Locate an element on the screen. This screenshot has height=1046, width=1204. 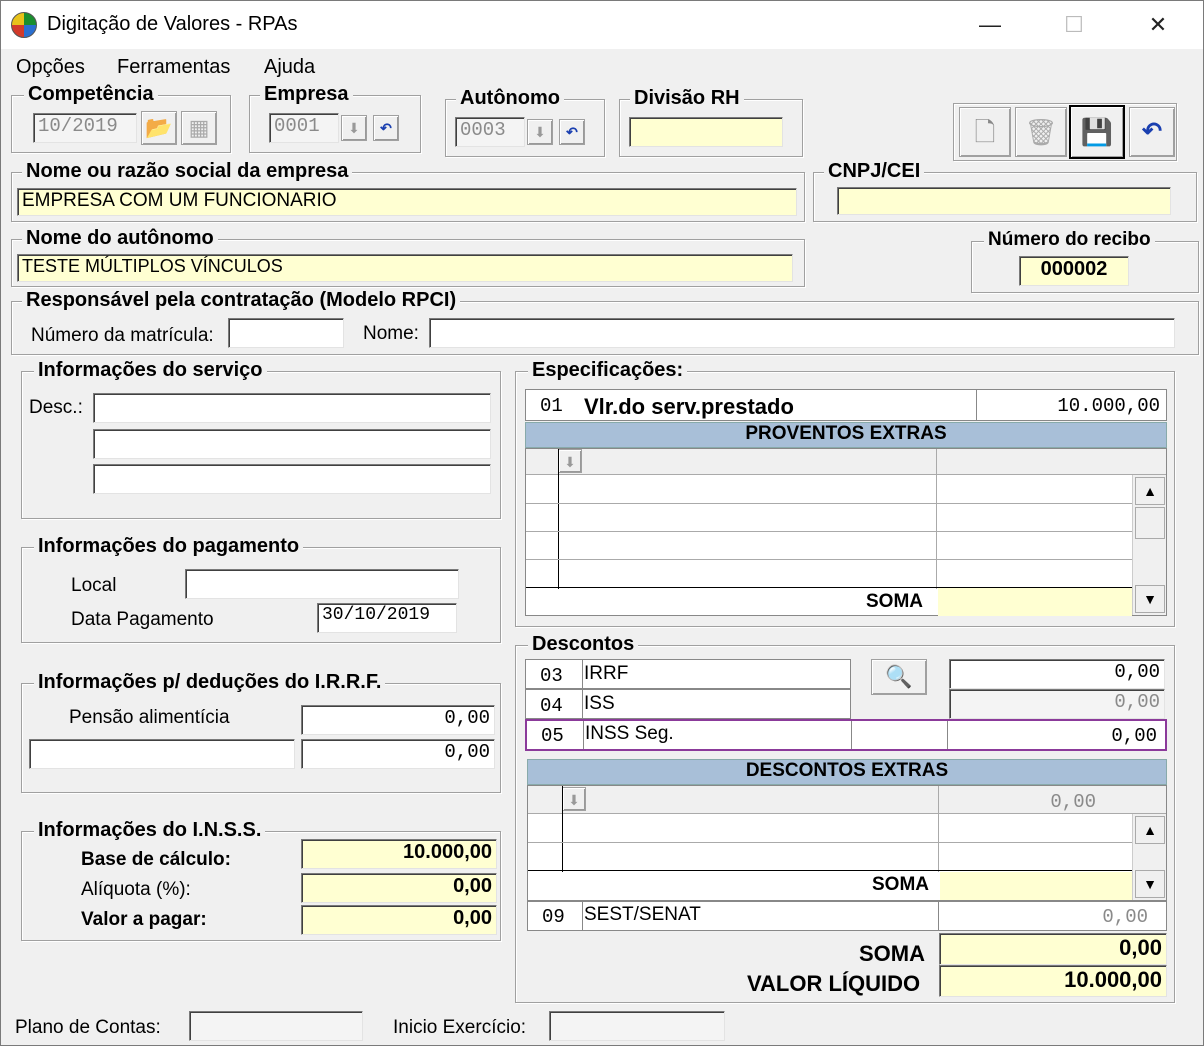
irrf-outro-desc-input is located at coordinates (162, 754).